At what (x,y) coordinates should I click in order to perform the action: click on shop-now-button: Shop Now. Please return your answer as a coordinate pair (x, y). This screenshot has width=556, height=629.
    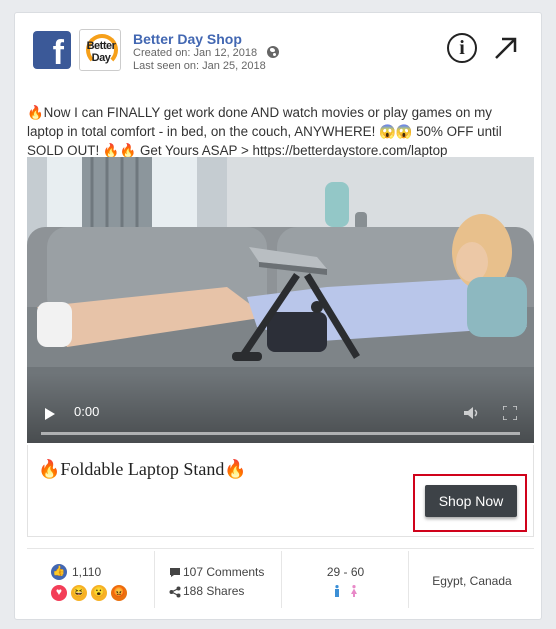
    Looking at the image, I should click on (471, 501).